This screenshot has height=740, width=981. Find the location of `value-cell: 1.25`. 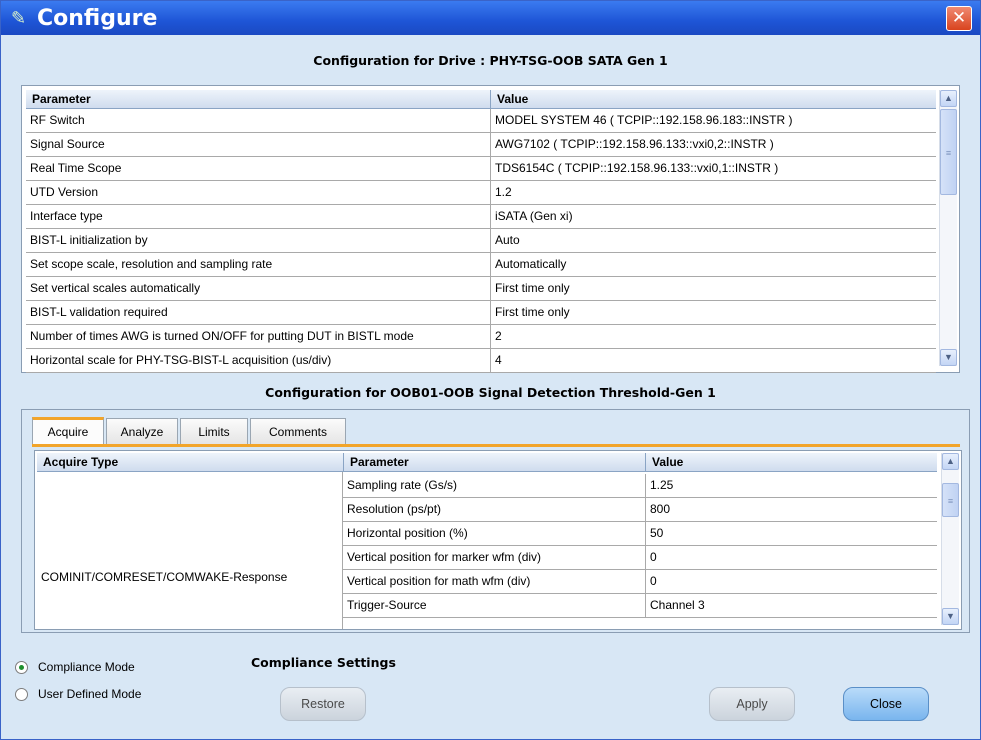

value-cell: 1.25 is located at coordinates (791, 486).